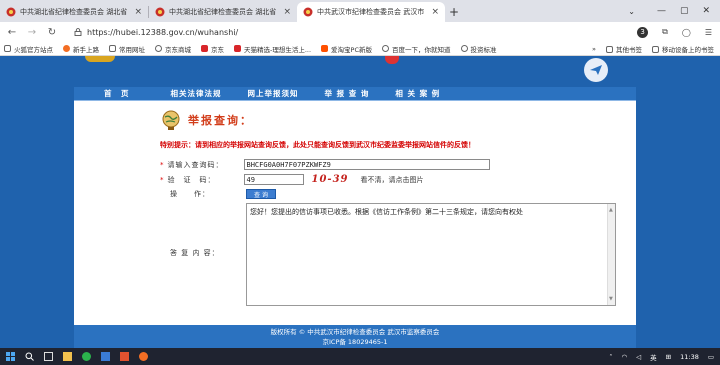 The height and width of the screenshot is (365, 720). What do you see at coordinates (683, 49) in the screenshot?
I see `mobile-bookmarks: 移动设备上的书签` at bounding box center [683, 49].